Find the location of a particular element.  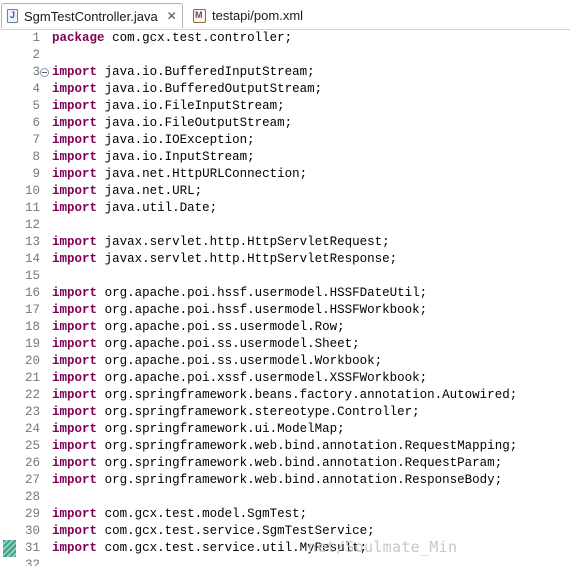

code-line: 12 is located at coordinates (285, 225).